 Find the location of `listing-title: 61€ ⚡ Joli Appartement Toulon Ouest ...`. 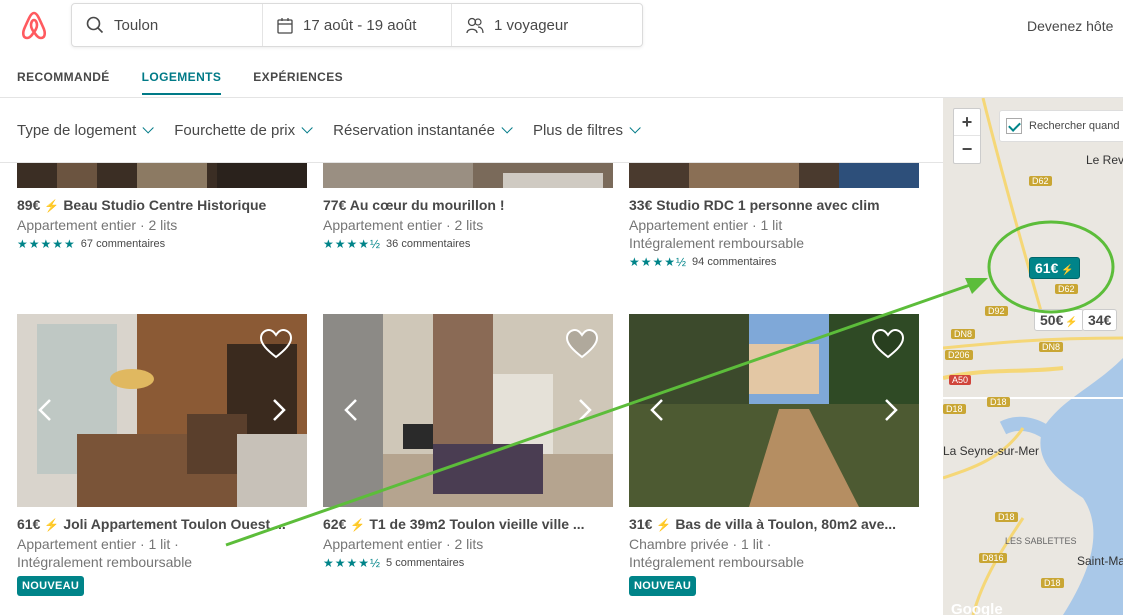

listing-title: 61€ ⚡ Joli Appartement Toulon Ouest ... is located at coordinates (162, 524).